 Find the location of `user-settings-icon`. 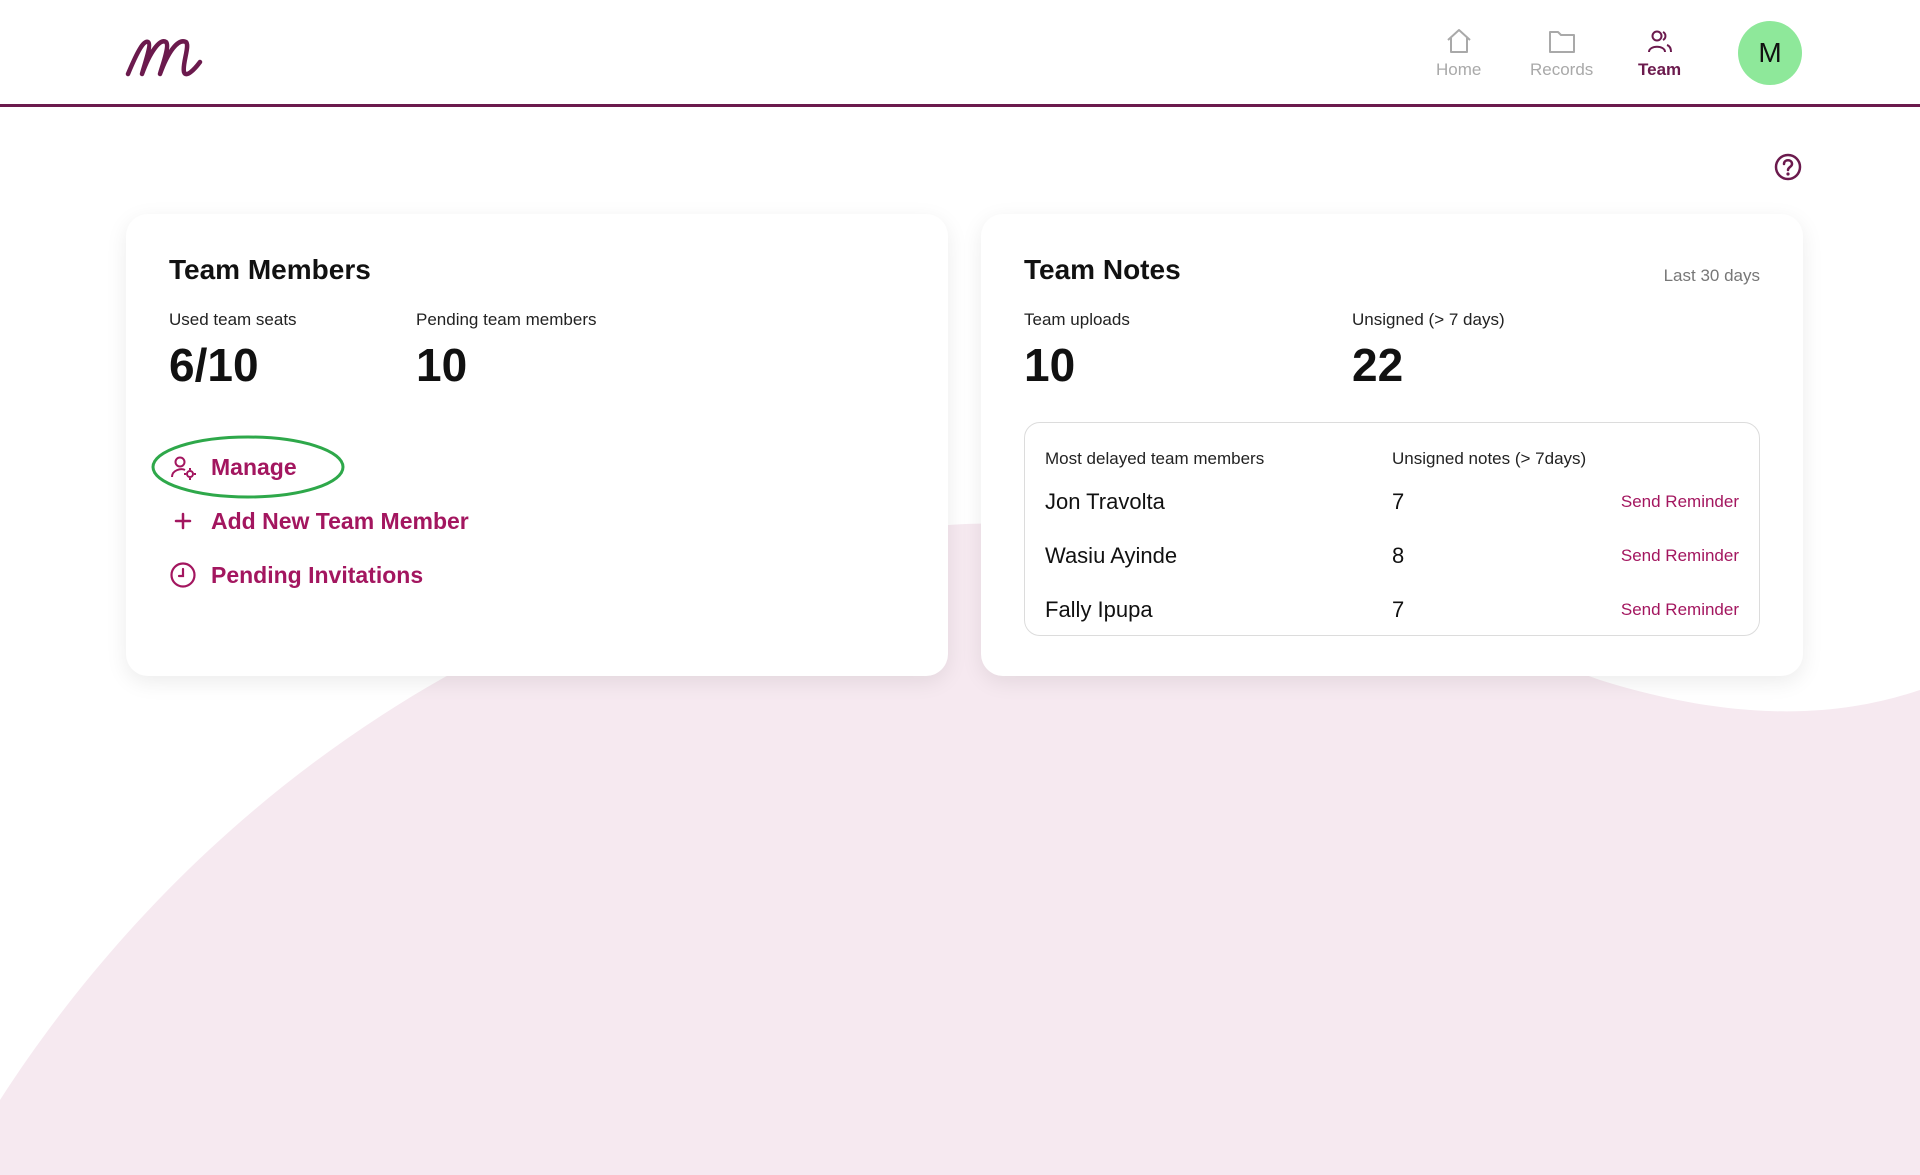

user-settings-icon is located at coordinates (183, 467).